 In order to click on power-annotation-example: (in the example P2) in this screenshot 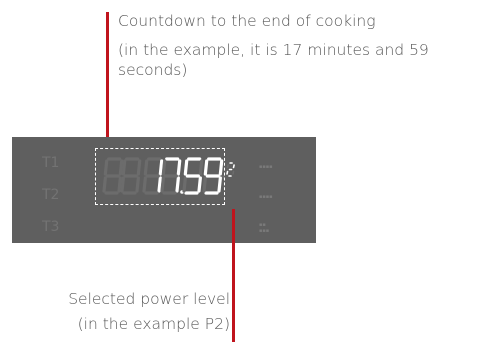, I will do `click(153, 324)`.